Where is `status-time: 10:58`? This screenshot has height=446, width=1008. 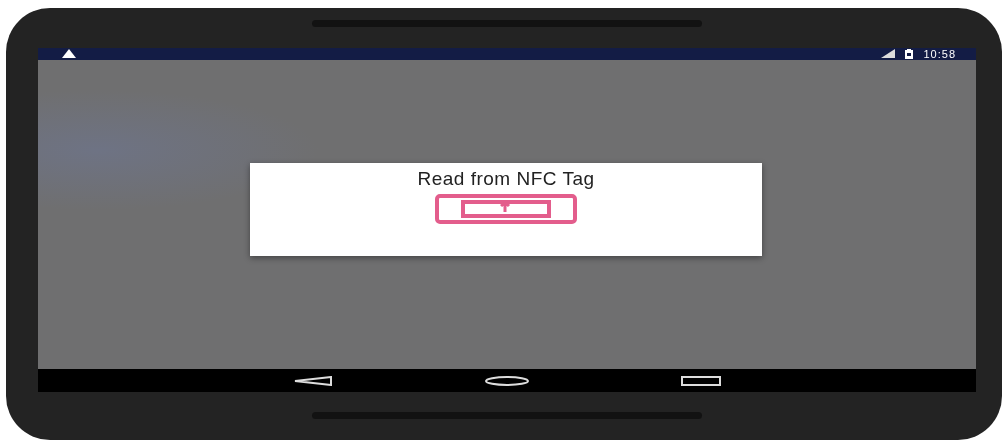
status-time: 10:58 is located at coordinates (939, 53).